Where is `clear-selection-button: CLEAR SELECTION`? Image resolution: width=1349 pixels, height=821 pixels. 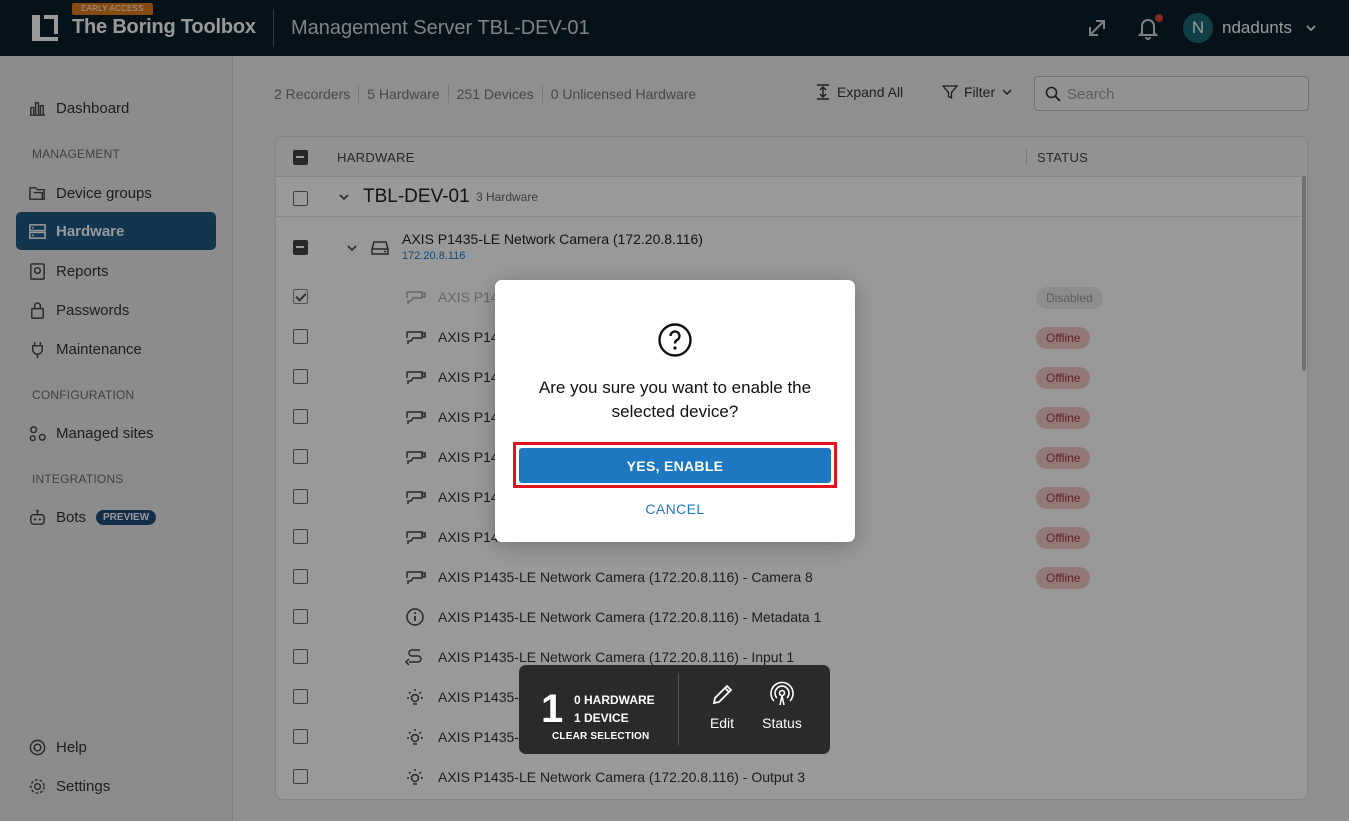
clear-selection-button: CLEAR SELECTION is located at coordinates (600, 736).